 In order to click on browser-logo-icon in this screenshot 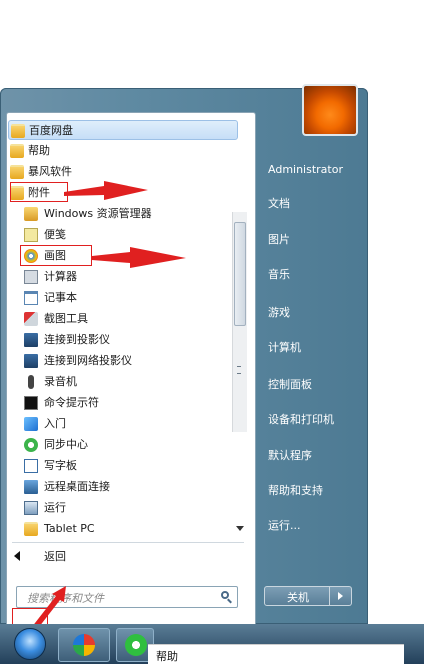, I will do `click(136, 645)`.